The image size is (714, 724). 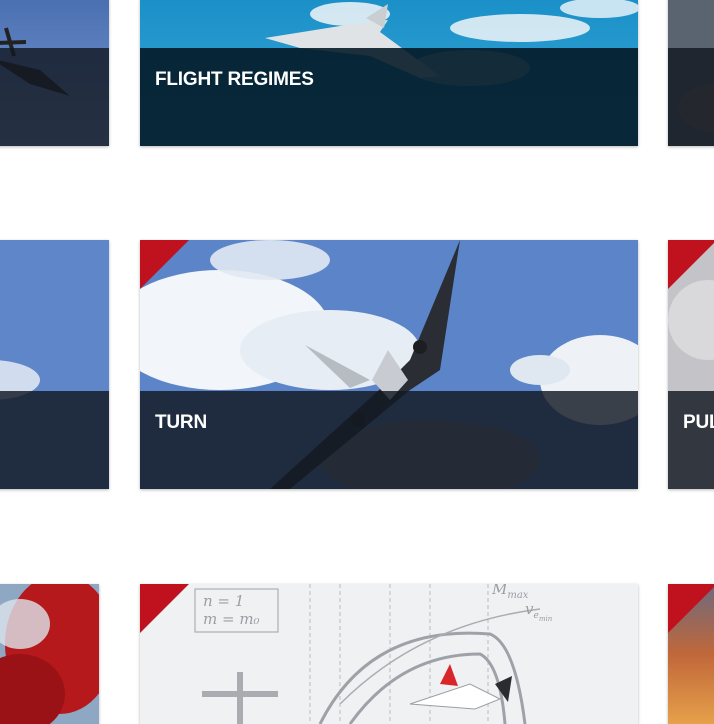 What do you see at coordinates (691, 440) in the screenshot?
I see `title-overlay: PUL` at bounding box center [691, 440].